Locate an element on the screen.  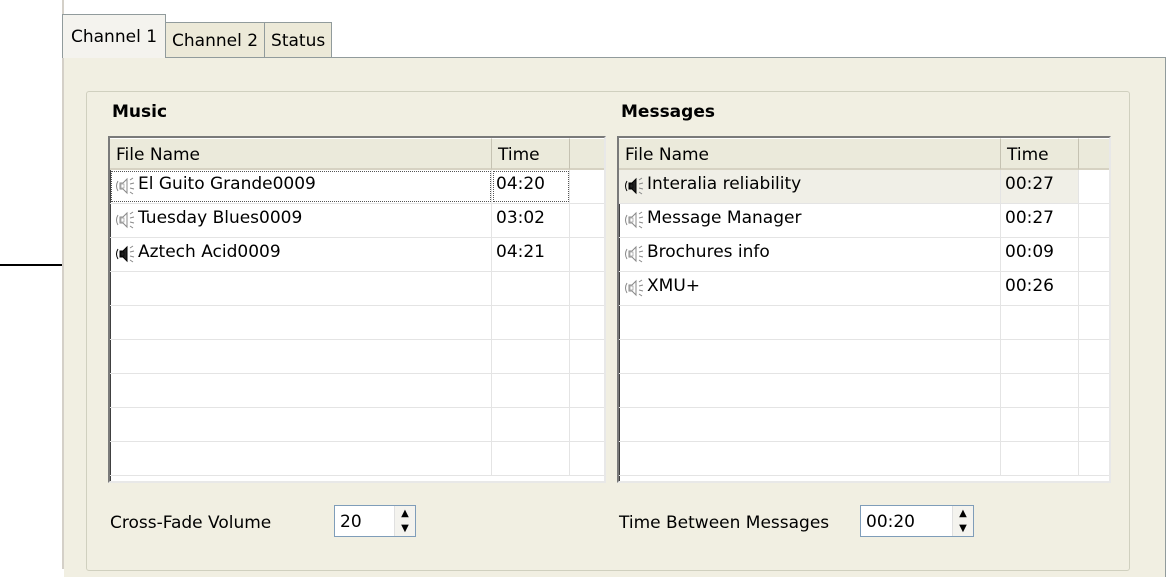
file-name: Aztech Acid0009 is located at coordinates (209, 252).